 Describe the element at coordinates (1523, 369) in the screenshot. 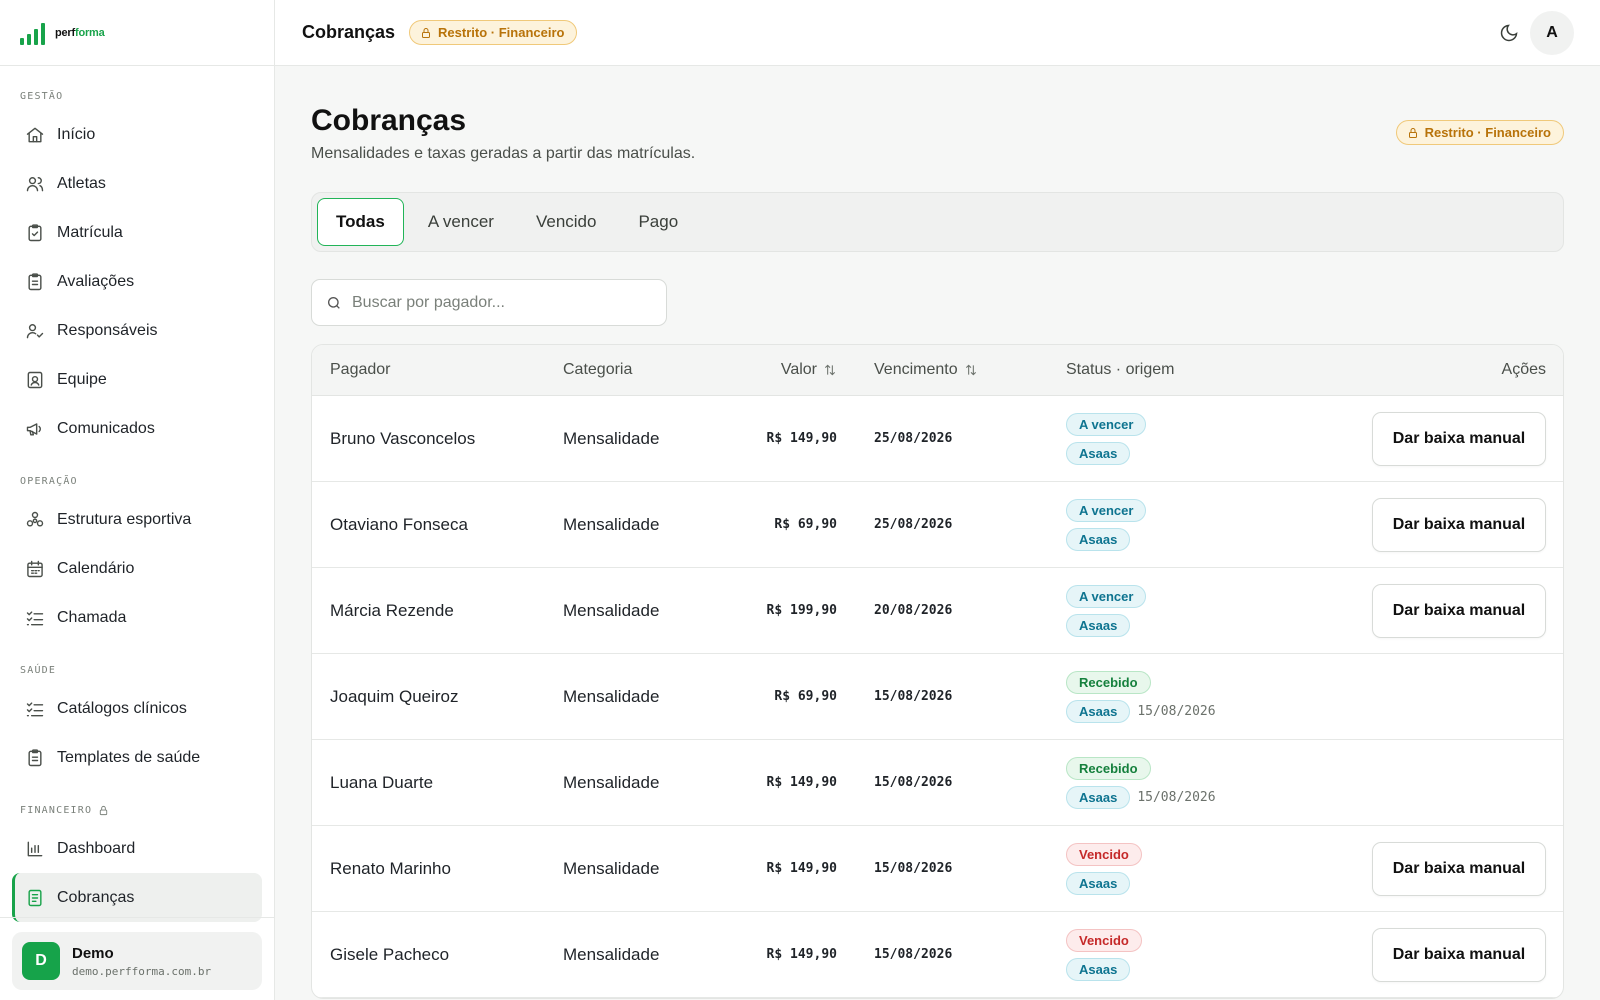

I see `header-actions: Ações` at that location.